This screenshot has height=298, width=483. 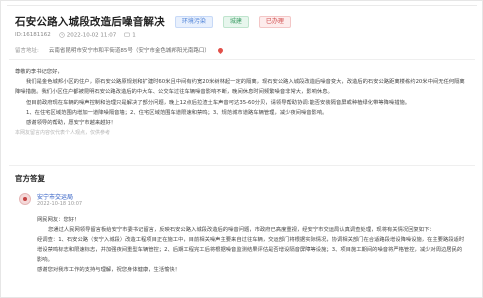 I want to click on reply-greeting: 网民网友：您好！, so click(x=58, y=220).